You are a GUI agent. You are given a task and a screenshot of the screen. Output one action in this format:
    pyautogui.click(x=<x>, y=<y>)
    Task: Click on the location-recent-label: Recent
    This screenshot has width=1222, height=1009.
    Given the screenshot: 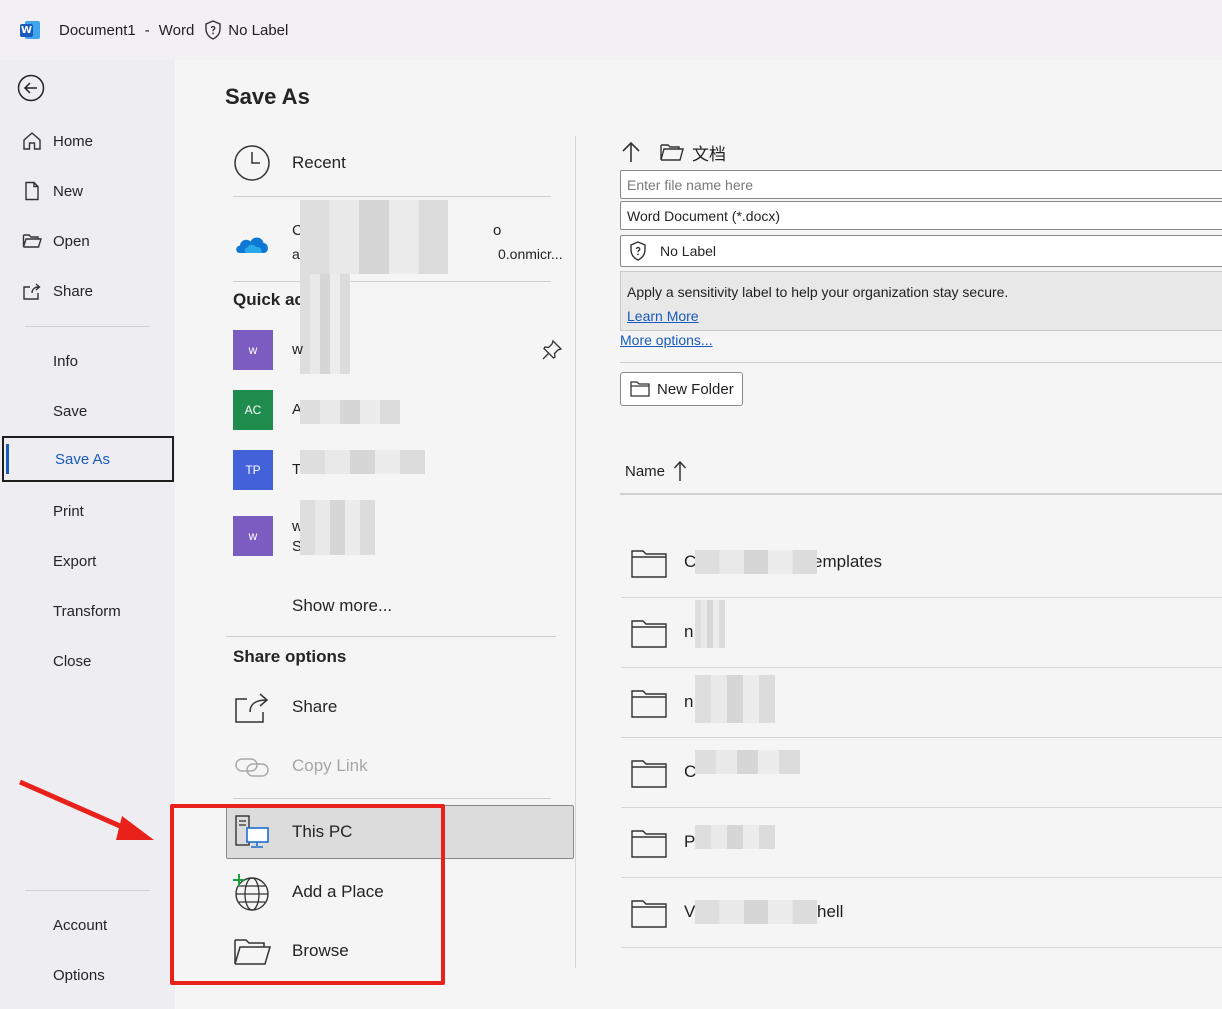 What is the action you would take?
    pyautogui.click(x=319, y=162)
    